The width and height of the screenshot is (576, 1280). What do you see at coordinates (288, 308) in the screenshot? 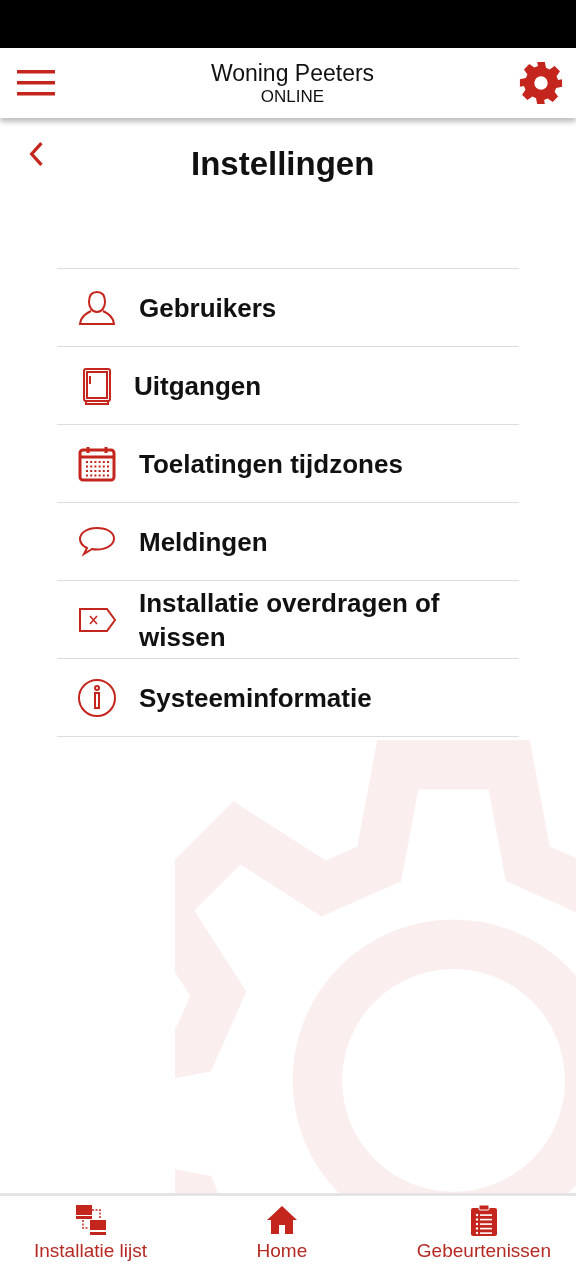
I see `settings-item: Gebruikers` at bounding box center [288, 308].